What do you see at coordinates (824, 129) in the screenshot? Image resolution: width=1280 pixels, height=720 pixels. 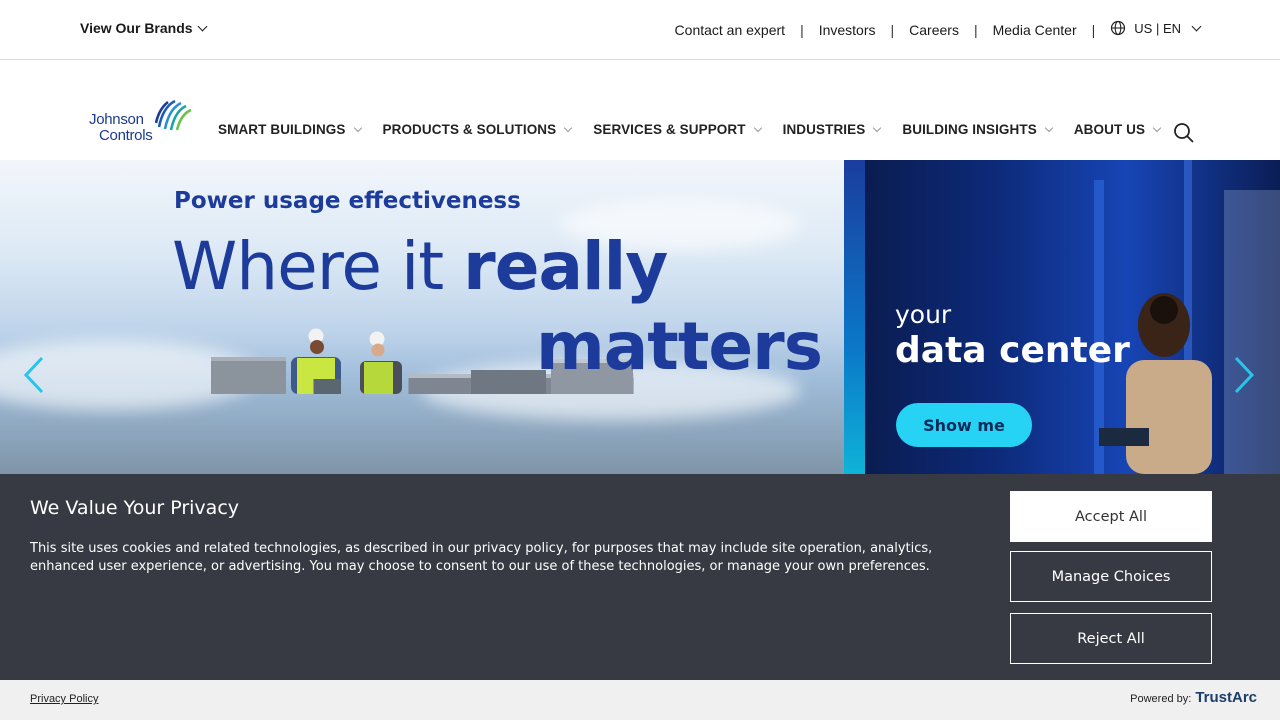 I see `nav-label: INDUSTRIES` at bounding box center [824, 129].